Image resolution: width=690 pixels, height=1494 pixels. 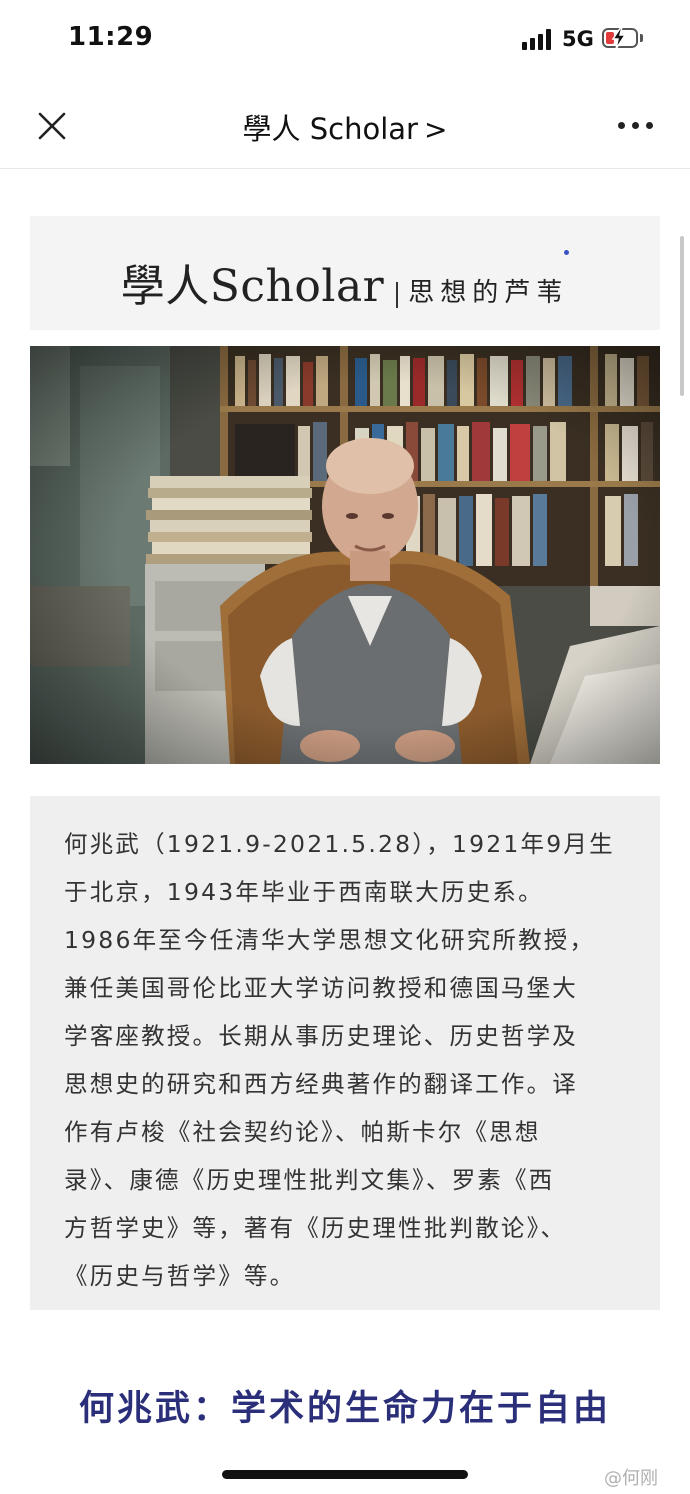 What do you see at coordinates (619, 38) in the screenshot?
I see `charging-icon` at bounding box center [619, 38].